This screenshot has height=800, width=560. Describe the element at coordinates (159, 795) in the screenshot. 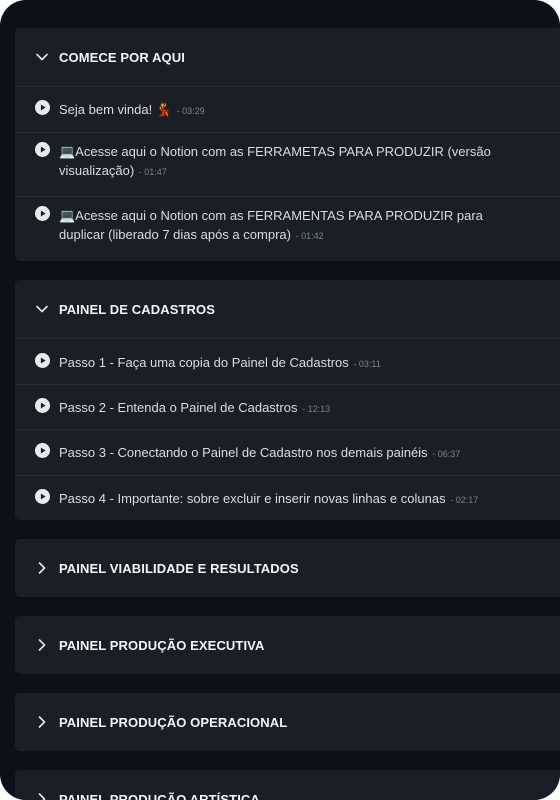

I see `module-title: PAINEL PRODUÇÃO ARTÍSTICA` at that location.